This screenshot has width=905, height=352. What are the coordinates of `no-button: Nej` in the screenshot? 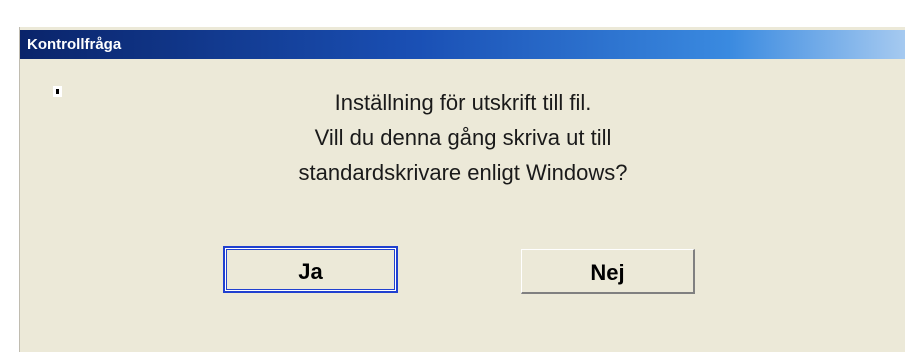 It's located at (608, 271).